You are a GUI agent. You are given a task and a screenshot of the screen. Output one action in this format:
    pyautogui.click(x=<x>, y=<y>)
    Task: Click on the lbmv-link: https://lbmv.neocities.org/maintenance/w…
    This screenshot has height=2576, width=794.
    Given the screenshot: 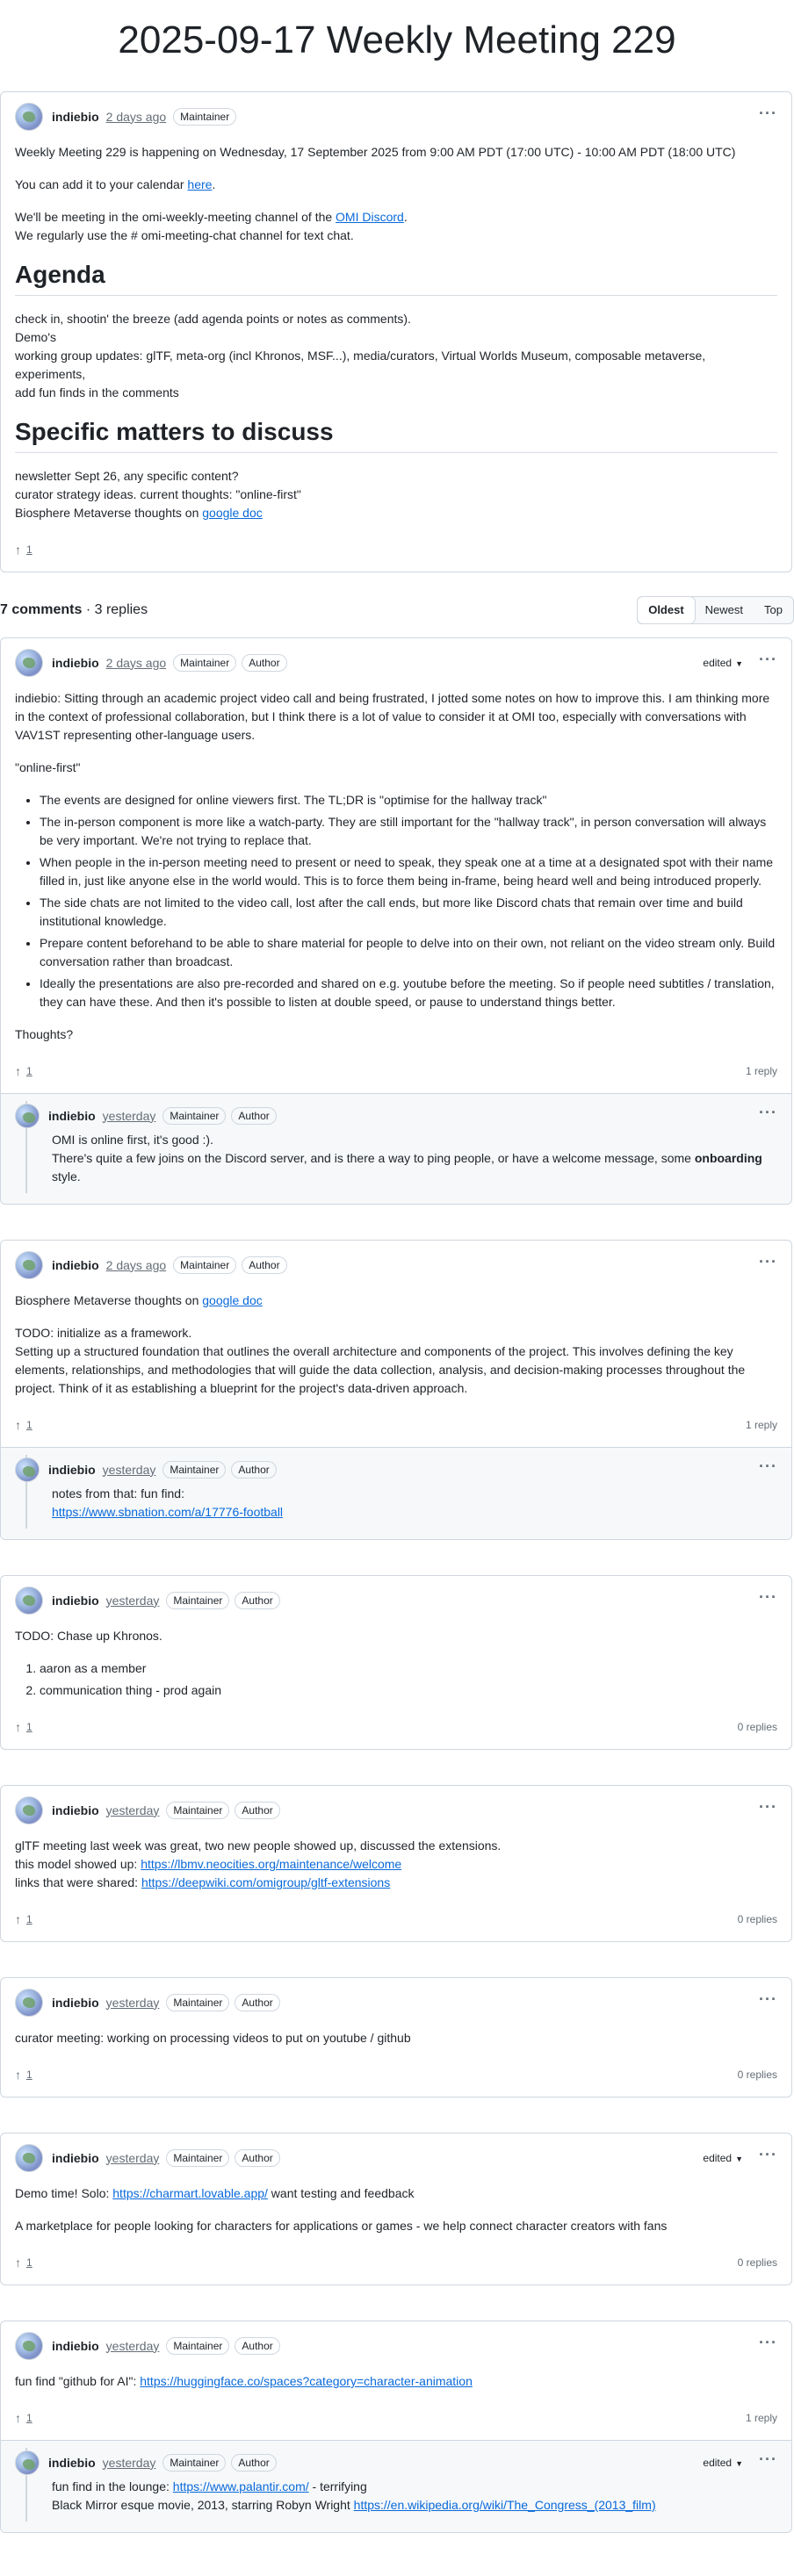 What is the action you would take?
    pyautogui.click(x=271, y=1864)
    